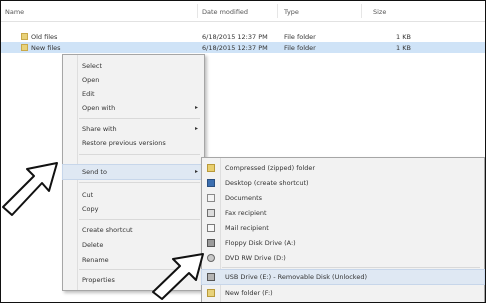 Image resolution: width=486 pixels, height=303 pixels. What do you see at coordinates (343, 183) in the screenshot?
I see `submenu-item-desktop: Desktop (create shortcut)` at bounding box center [343, 183].